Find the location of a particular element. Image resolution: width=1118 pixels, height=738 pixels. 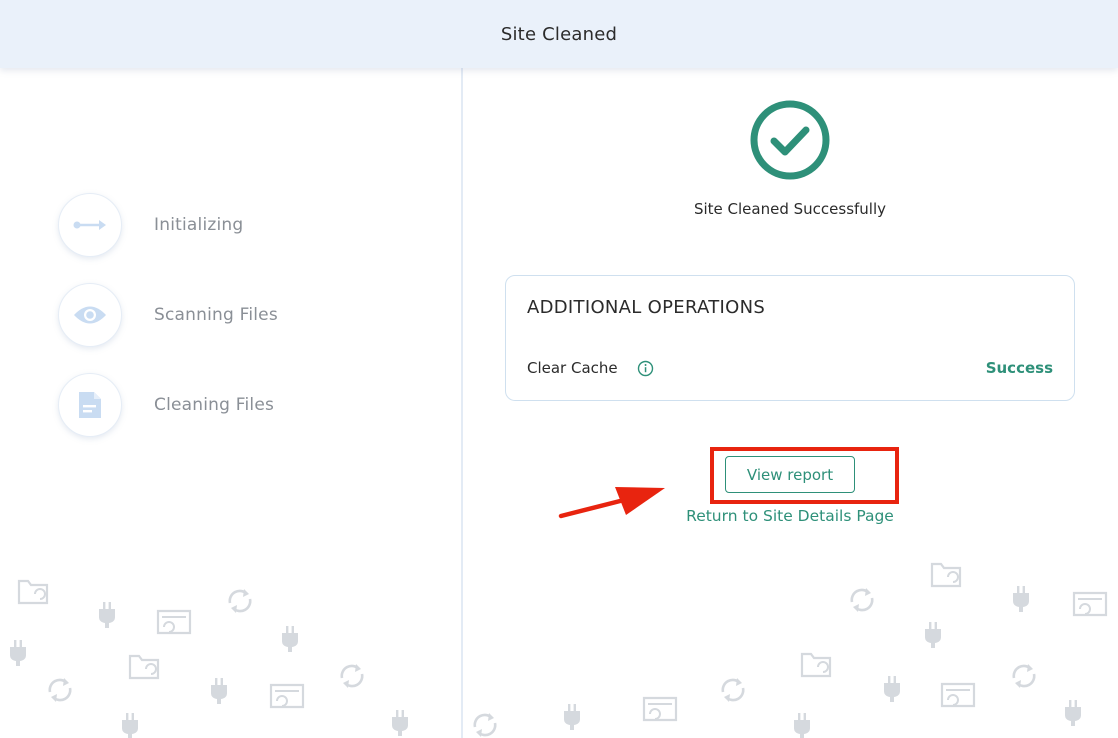

page-header: Site Cleaned is located at coordinates (559, 34).